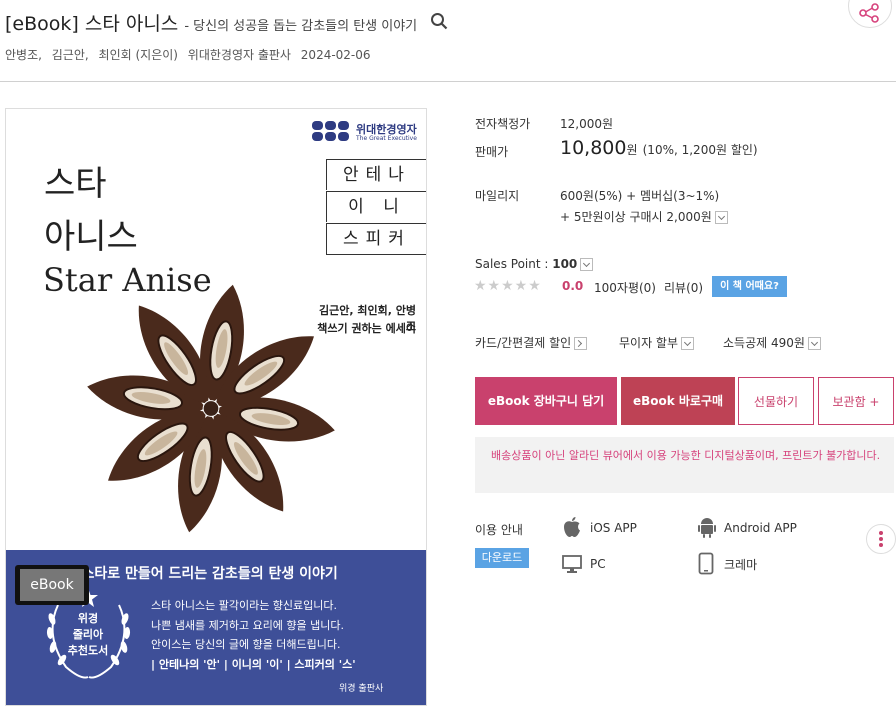  I want to click on cover-title-line2: 아니스, so click(91, 237).